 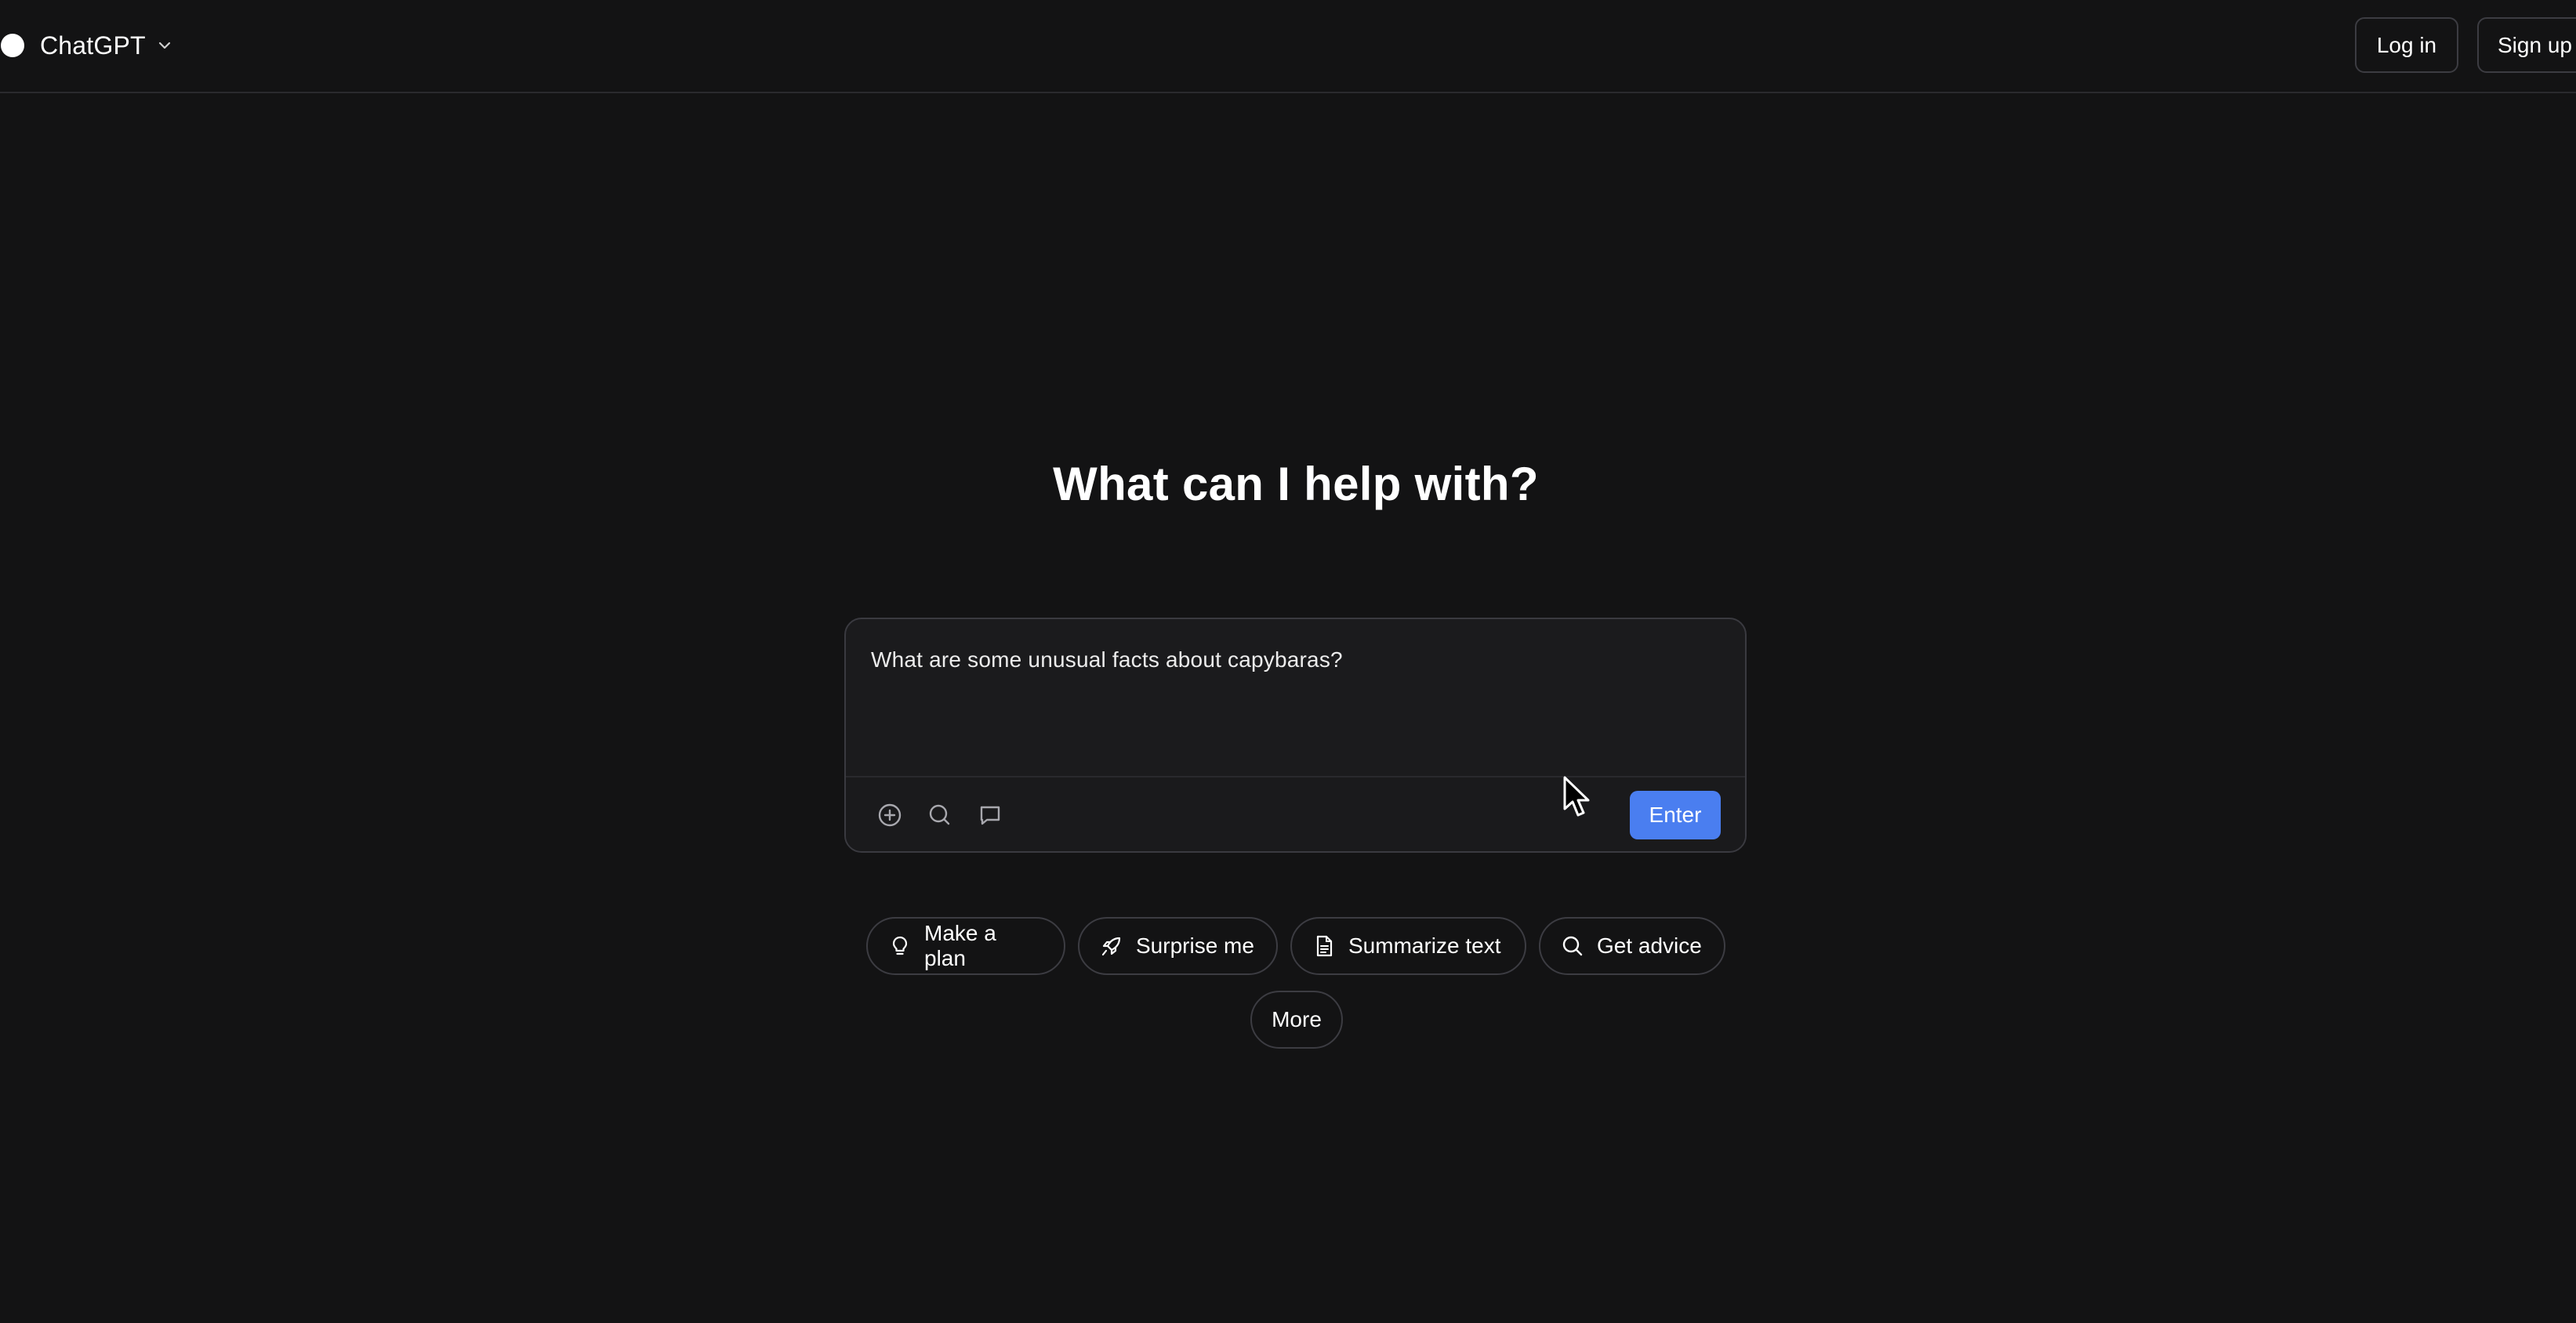 I want to click on model-selector: ChatGPT, so click(x=86, y=45).